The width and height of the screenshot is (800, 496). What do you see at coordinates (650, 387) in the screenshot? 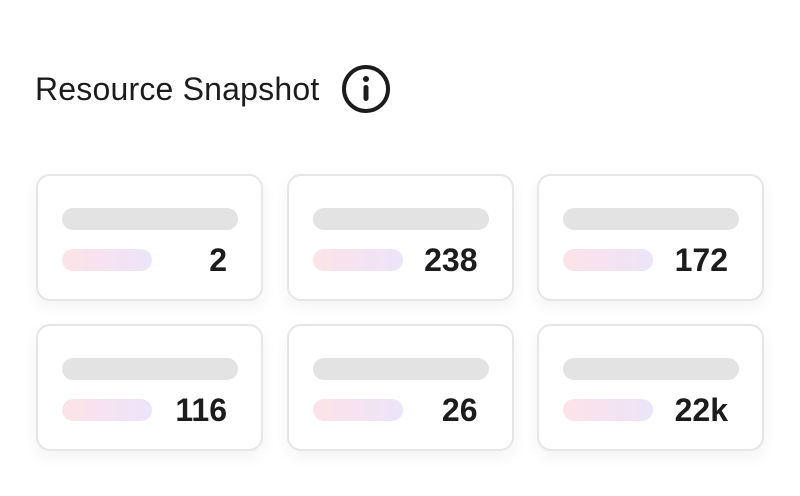
I see `stat-card: 22k` at bounding box center [650, 387].